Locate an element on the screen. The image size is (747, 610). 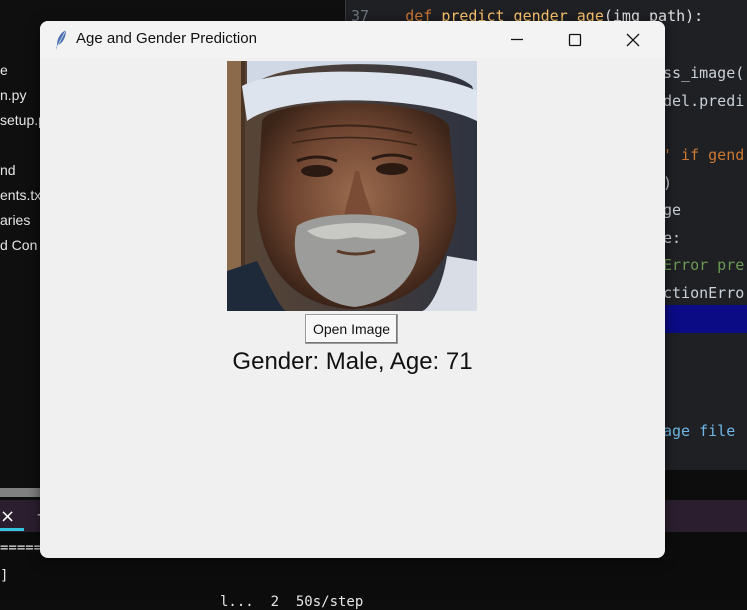
terminal-line: l... 2 50s/step is located at coordinates (292, 602).